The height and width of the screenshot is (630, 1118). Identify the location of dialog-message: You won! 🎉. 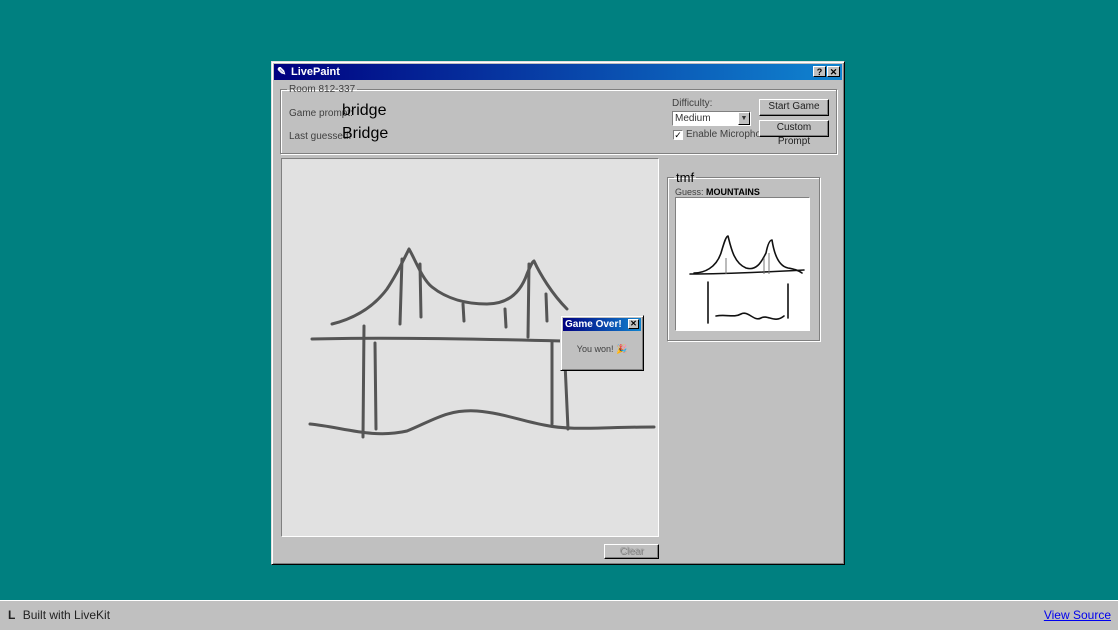
(602, 349).